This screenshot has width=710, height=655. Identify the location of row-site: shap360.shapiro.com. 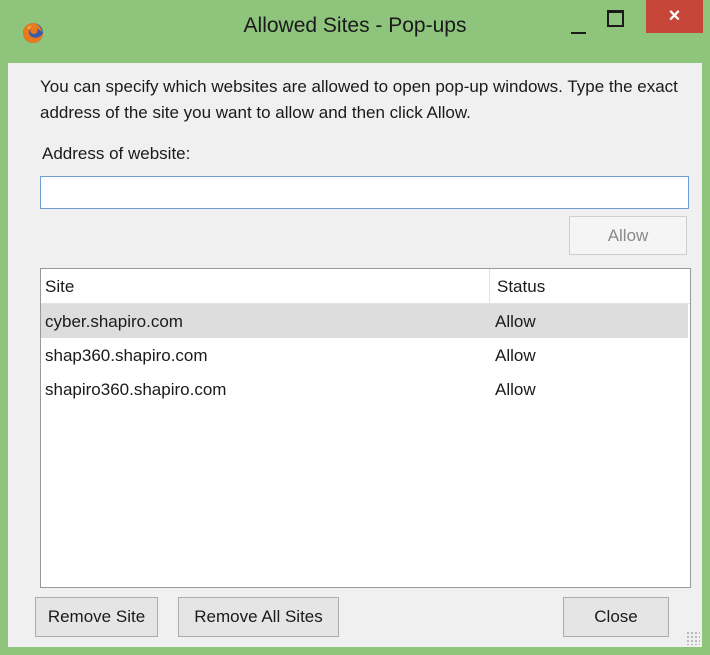
(126, 355).